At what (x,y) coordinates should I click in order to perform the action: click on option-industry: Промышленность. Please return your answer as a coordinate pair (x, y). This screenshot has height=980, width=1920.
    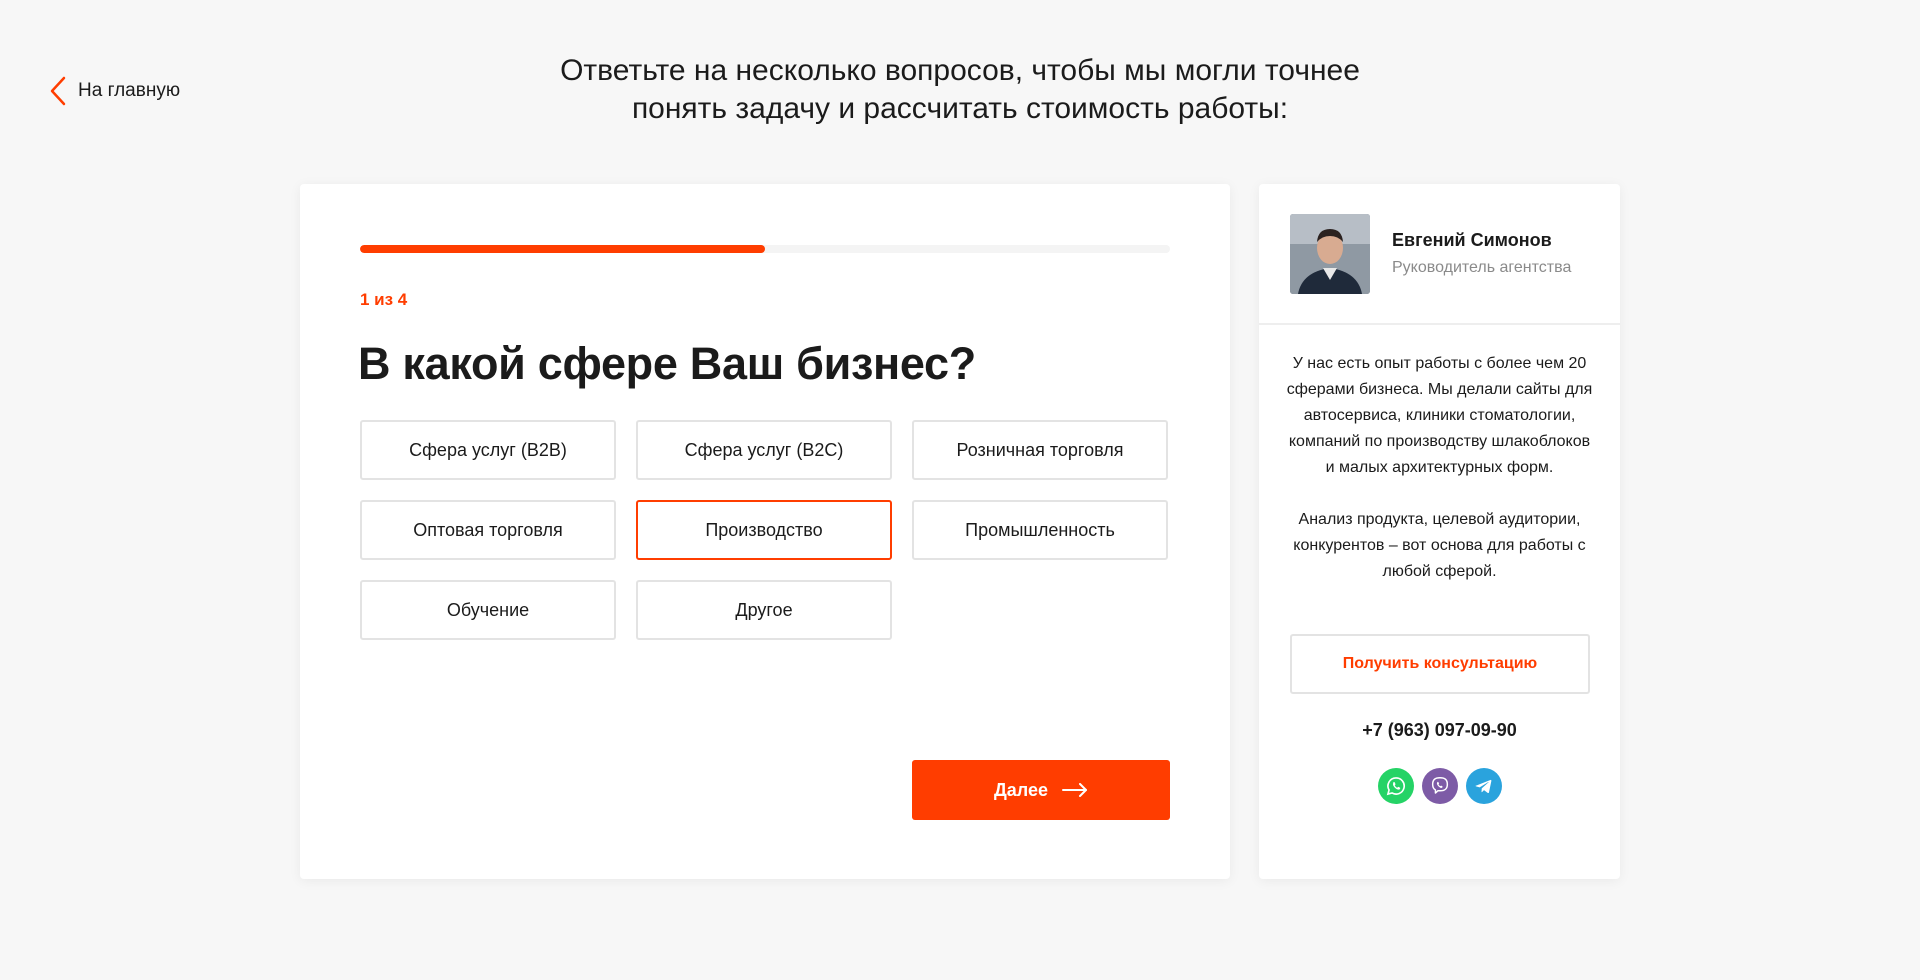
    Looking at the image, I should click on (1040, 530).